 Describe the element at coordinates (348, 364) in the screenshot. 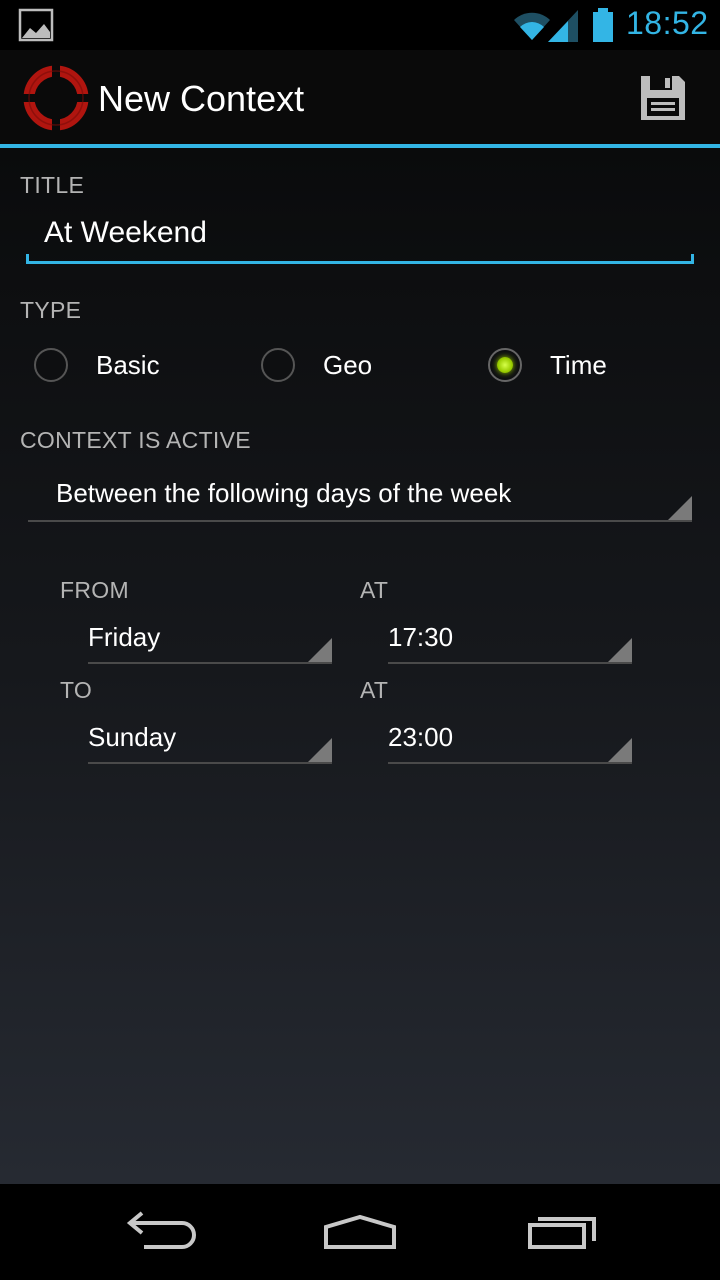

I see `radio-label-geo: Geo` at that location.